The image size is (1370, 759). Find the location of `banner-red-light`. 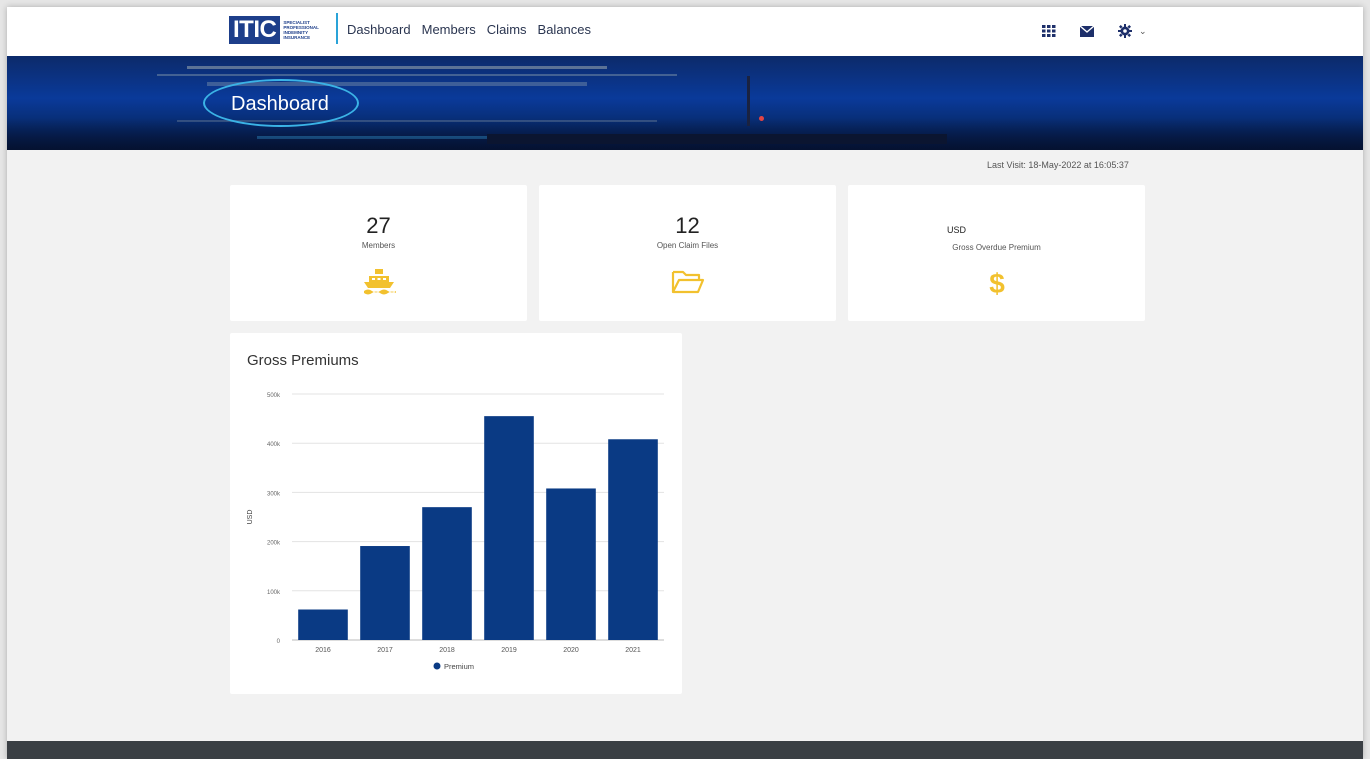

banner-red-light is located at coordinates (761, 118).